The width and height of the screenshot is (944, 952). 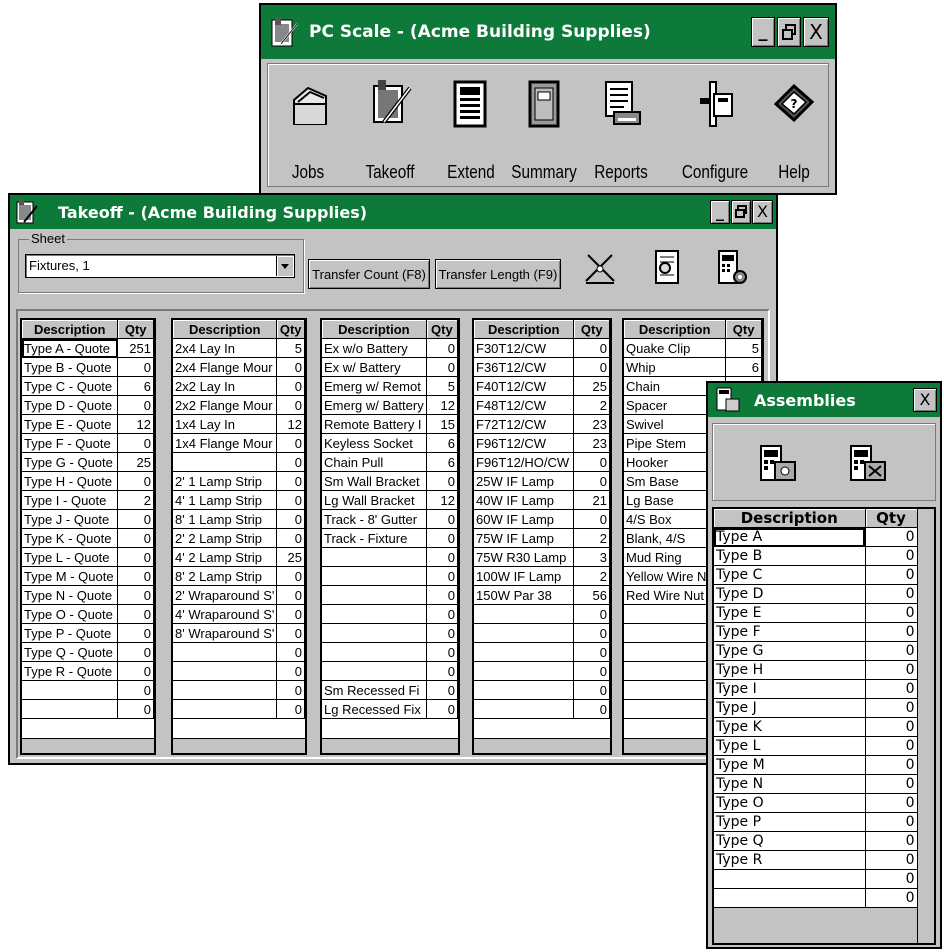 What do you see at coordinates (239, 481) in the screenshot?
I see `table-row: 2' 1 Lamp Strip 0` at bounding box center [239, 481].